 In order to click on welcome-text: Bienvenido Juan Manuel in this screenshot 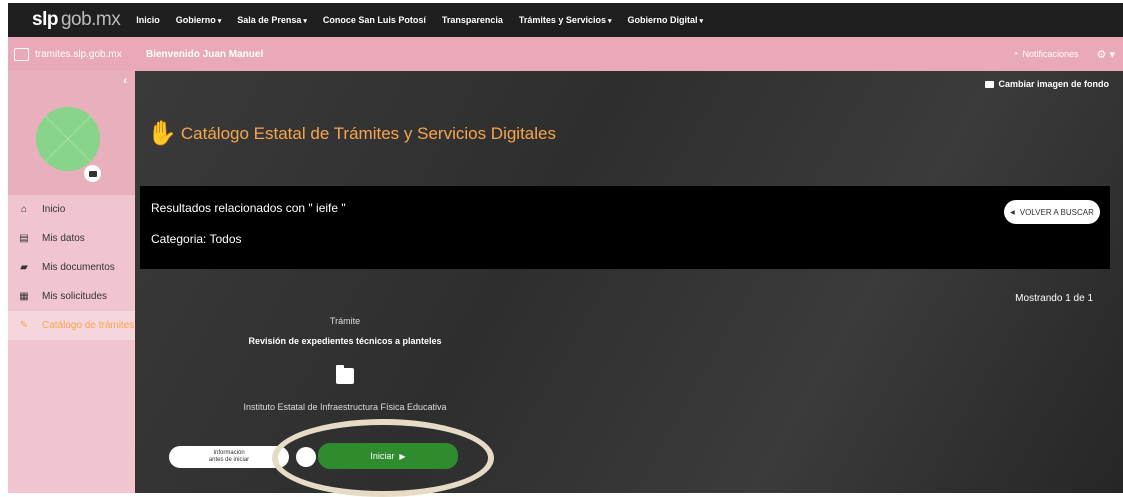, I will do `click(205, 54)`.